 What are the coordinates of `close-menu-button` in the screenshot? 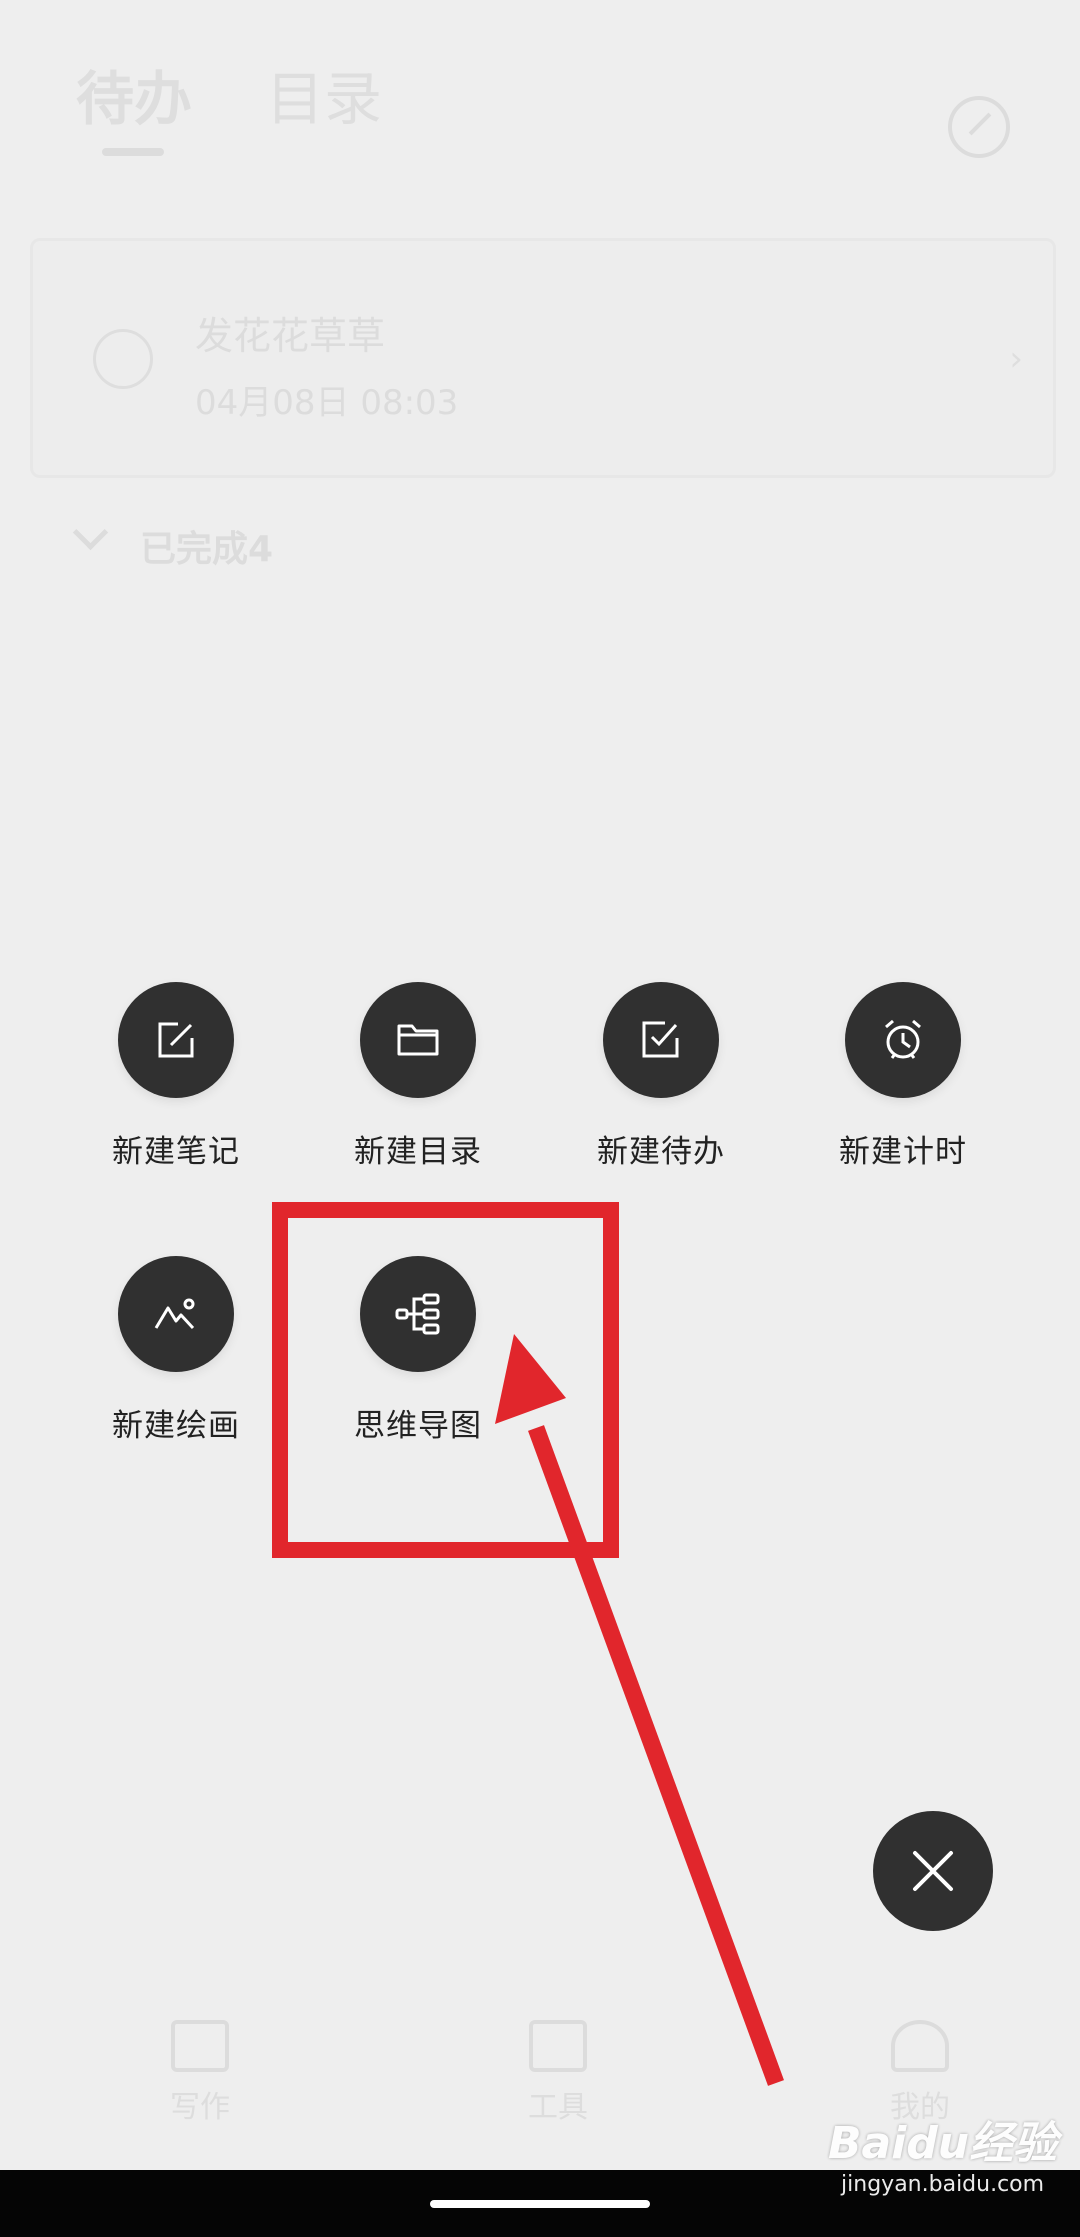 It's located at (933, 1871).